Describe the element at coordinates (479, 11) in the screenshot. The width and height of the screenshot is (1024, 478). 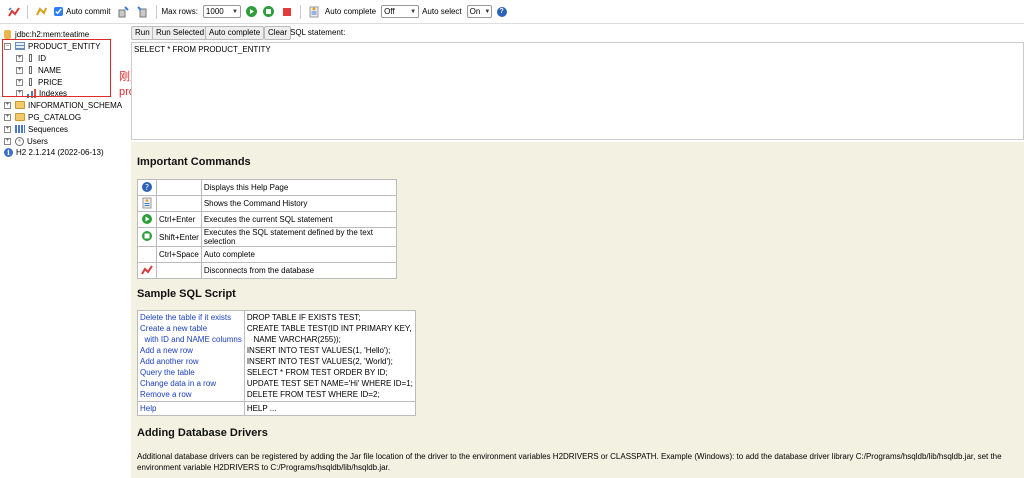
I see `auto-select-select: On ▼` at that location.